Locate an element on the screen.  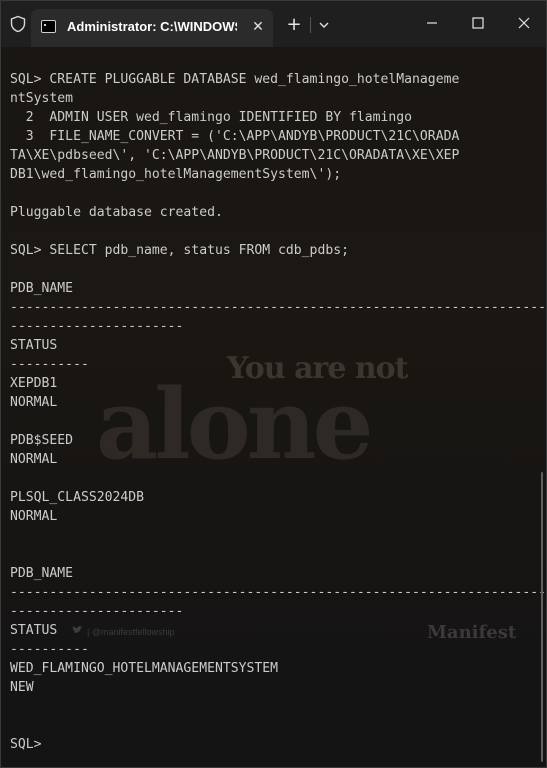
tab-administrator: Administrator: C:\WINDOWS\ ✕ is located at coordinates (152, 28).